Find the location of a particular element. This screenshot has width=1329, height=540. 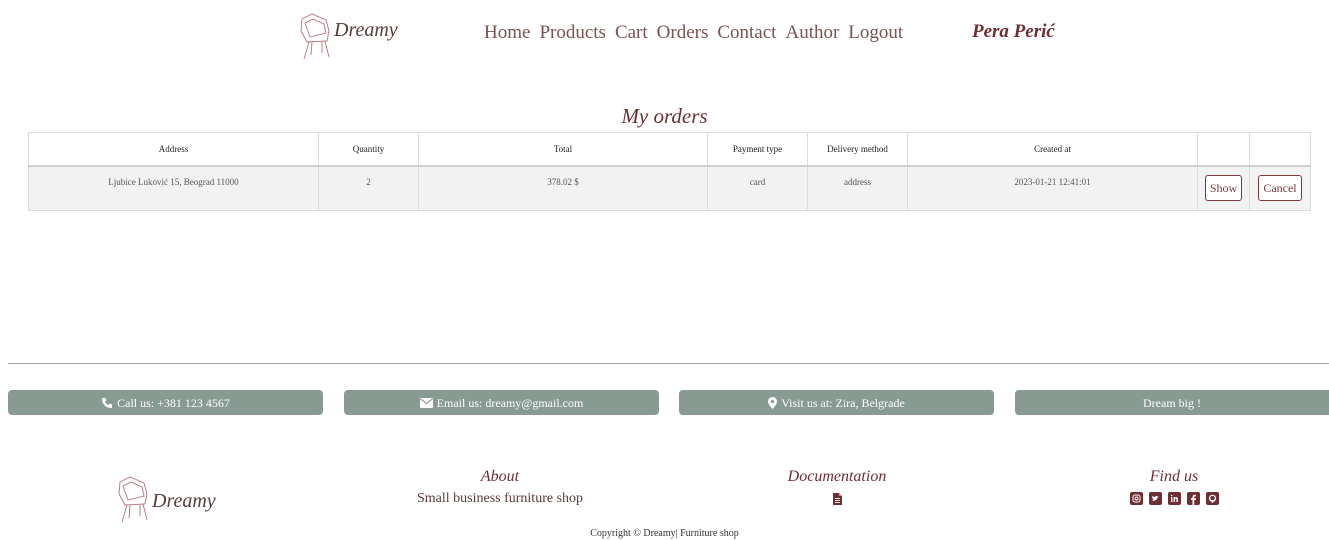

documentation-section: Documentation is located at coordinates (837, 488).